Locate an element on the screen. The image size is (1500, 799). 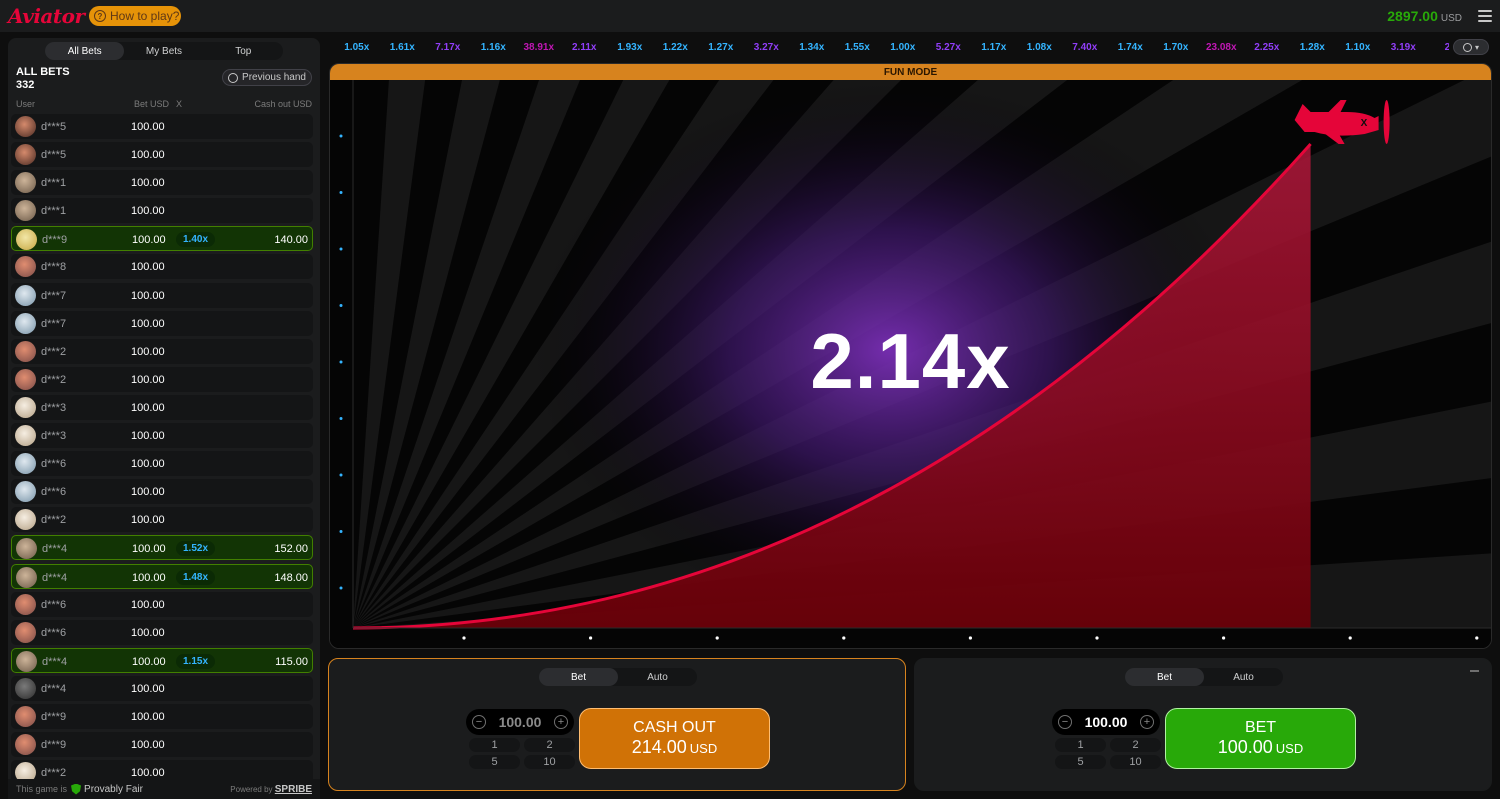
tab-my-bets: My Bets is located at coordinates (163, 51).